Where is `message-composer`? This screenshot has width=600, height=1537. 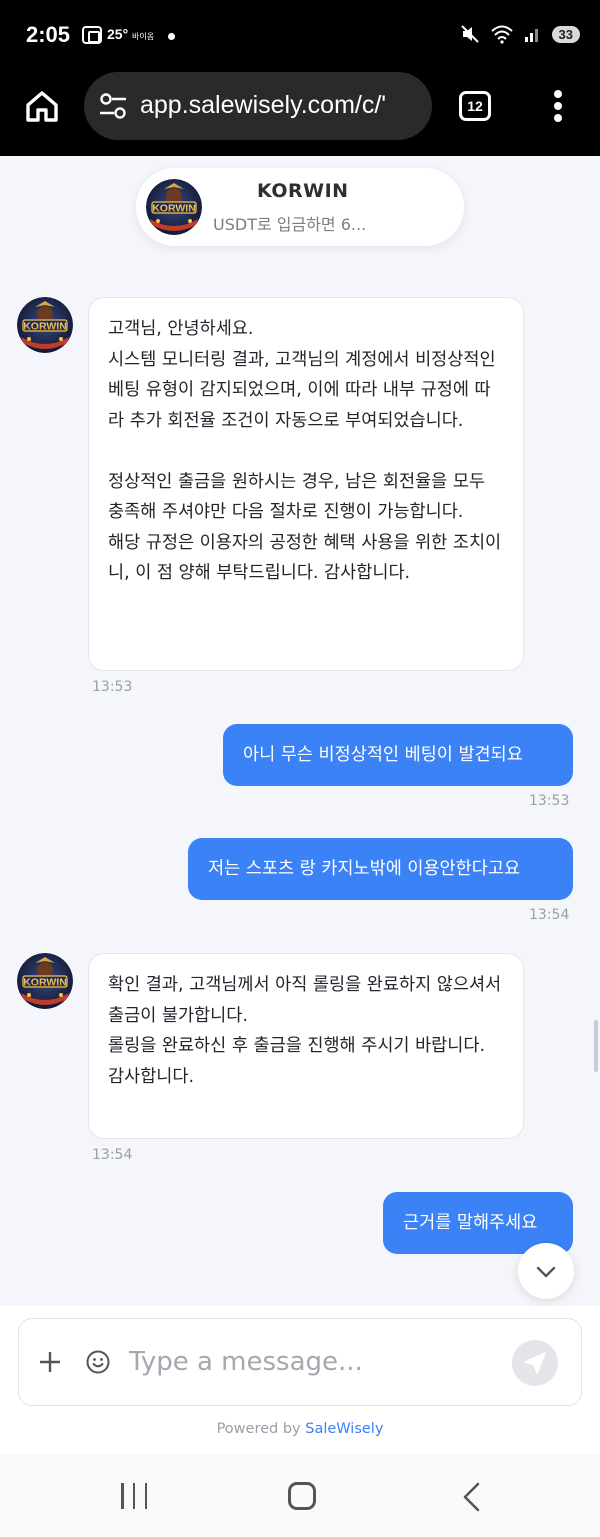
message-composer is located at coordinates (300, 1362).